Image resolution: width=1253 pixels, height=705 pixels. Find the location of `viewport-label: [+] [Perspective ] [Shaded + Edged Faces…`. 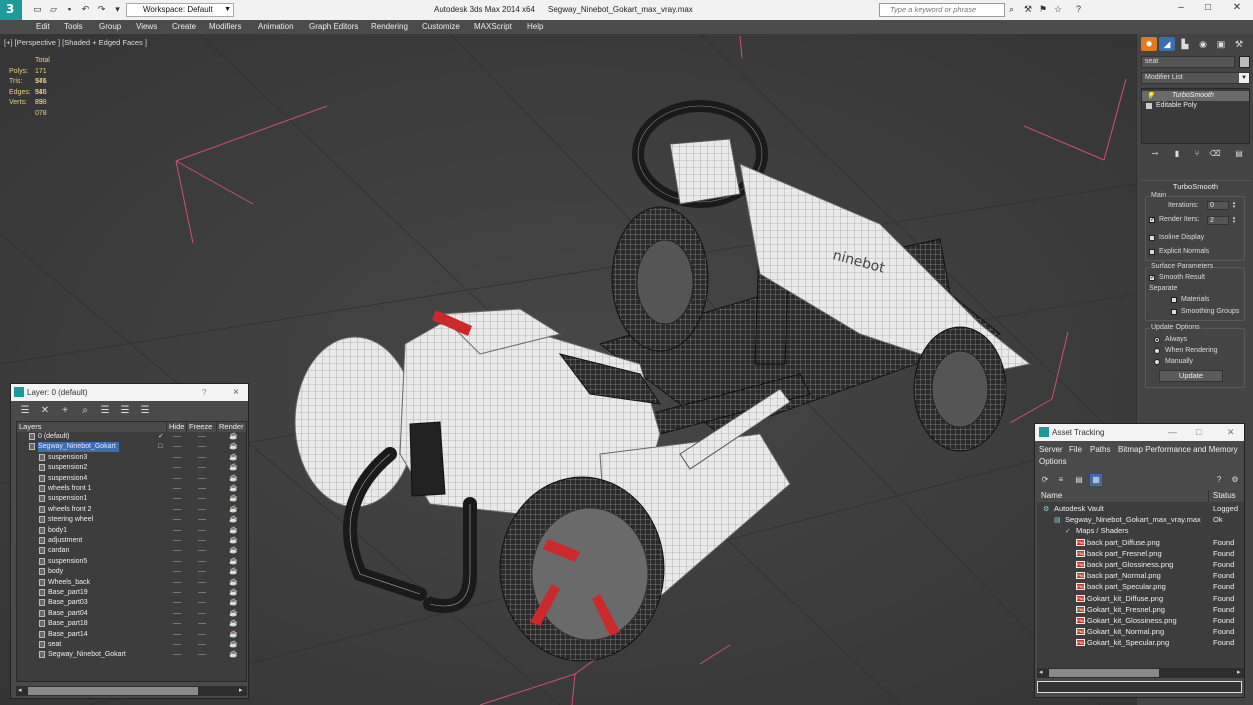

viewport-label: [+] [Perspective ] [Shaded + Edged Faces… is located at coordinates (75, 42).